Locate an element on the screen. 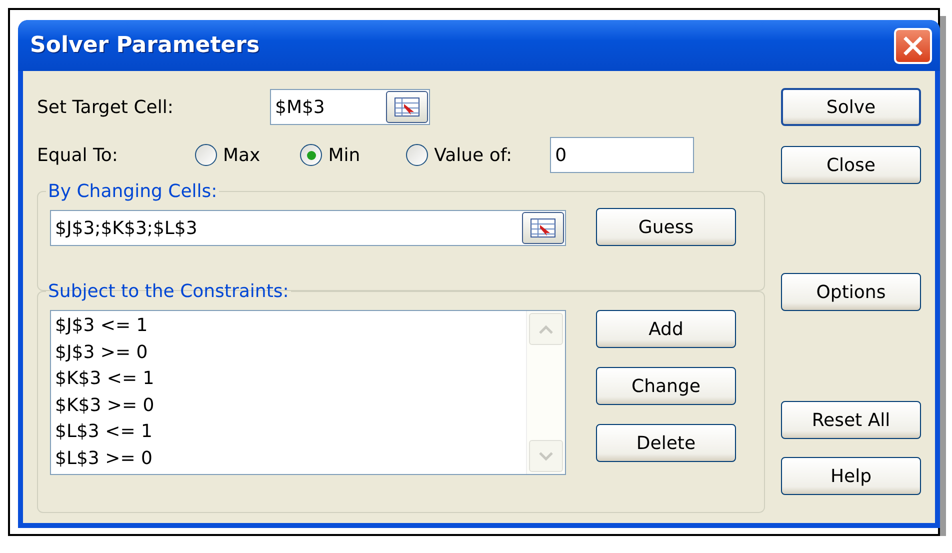  scroll-up-icon is located at coordinates (546, 329).